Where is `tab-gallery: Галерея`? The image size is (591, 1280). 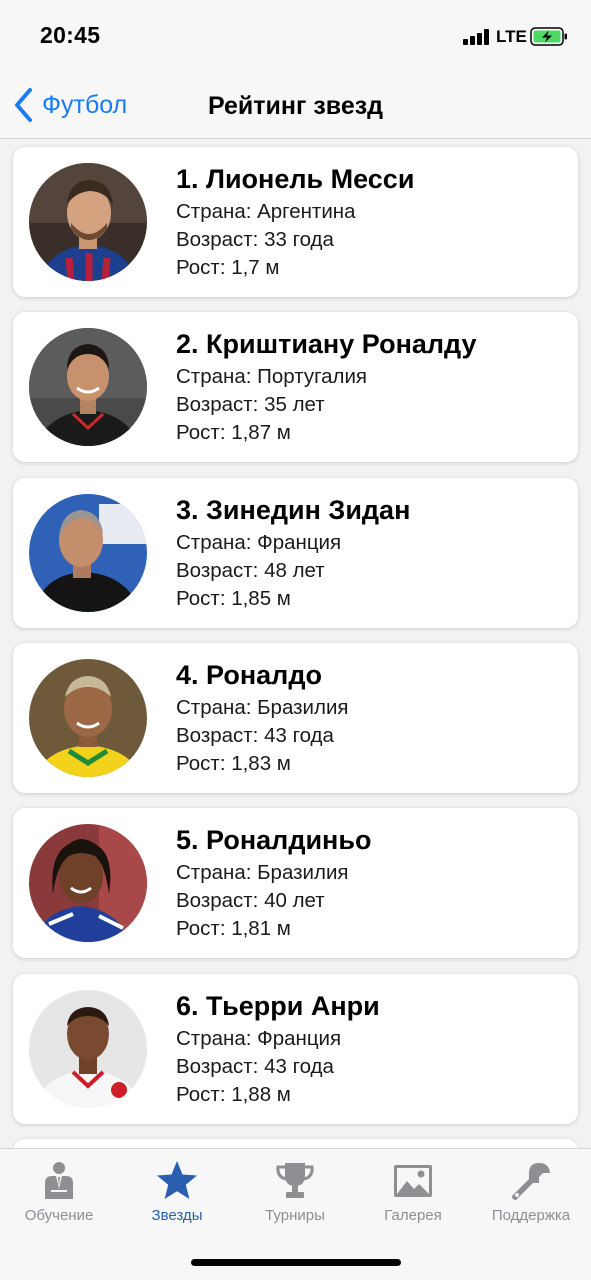
tab-gallery: Галерея is located at coordinates (413, 1189).